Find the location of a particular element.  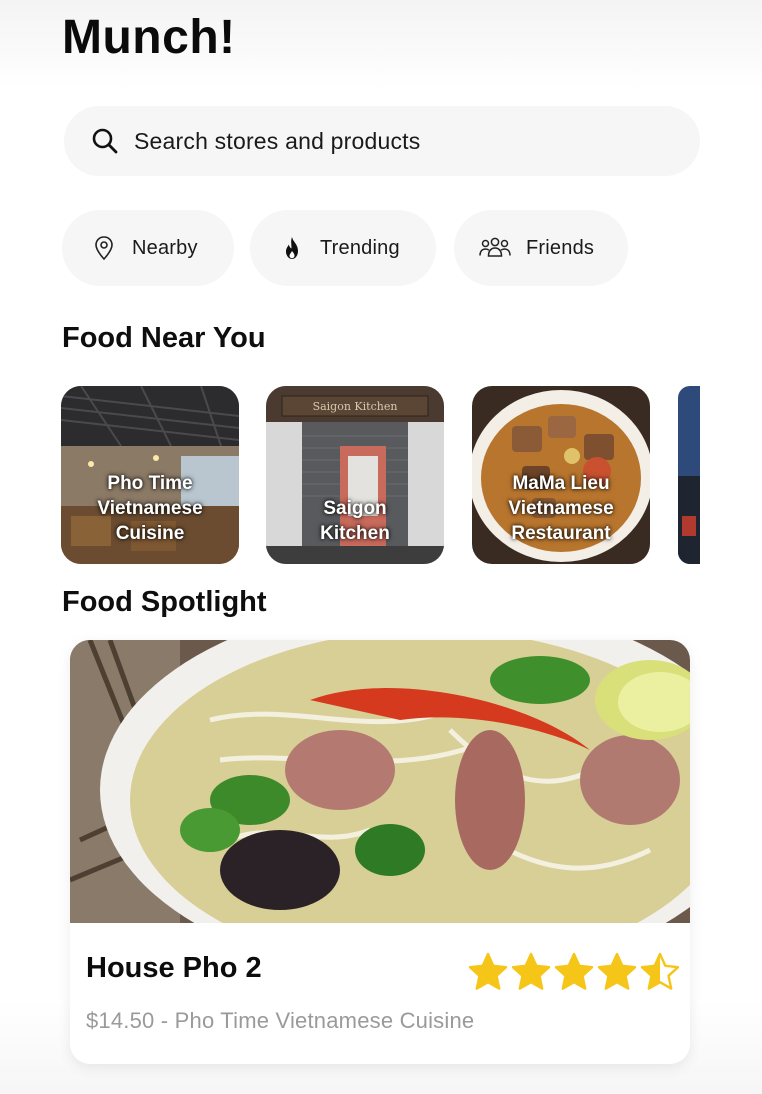

group-icon is located at coordinates (495, 247).